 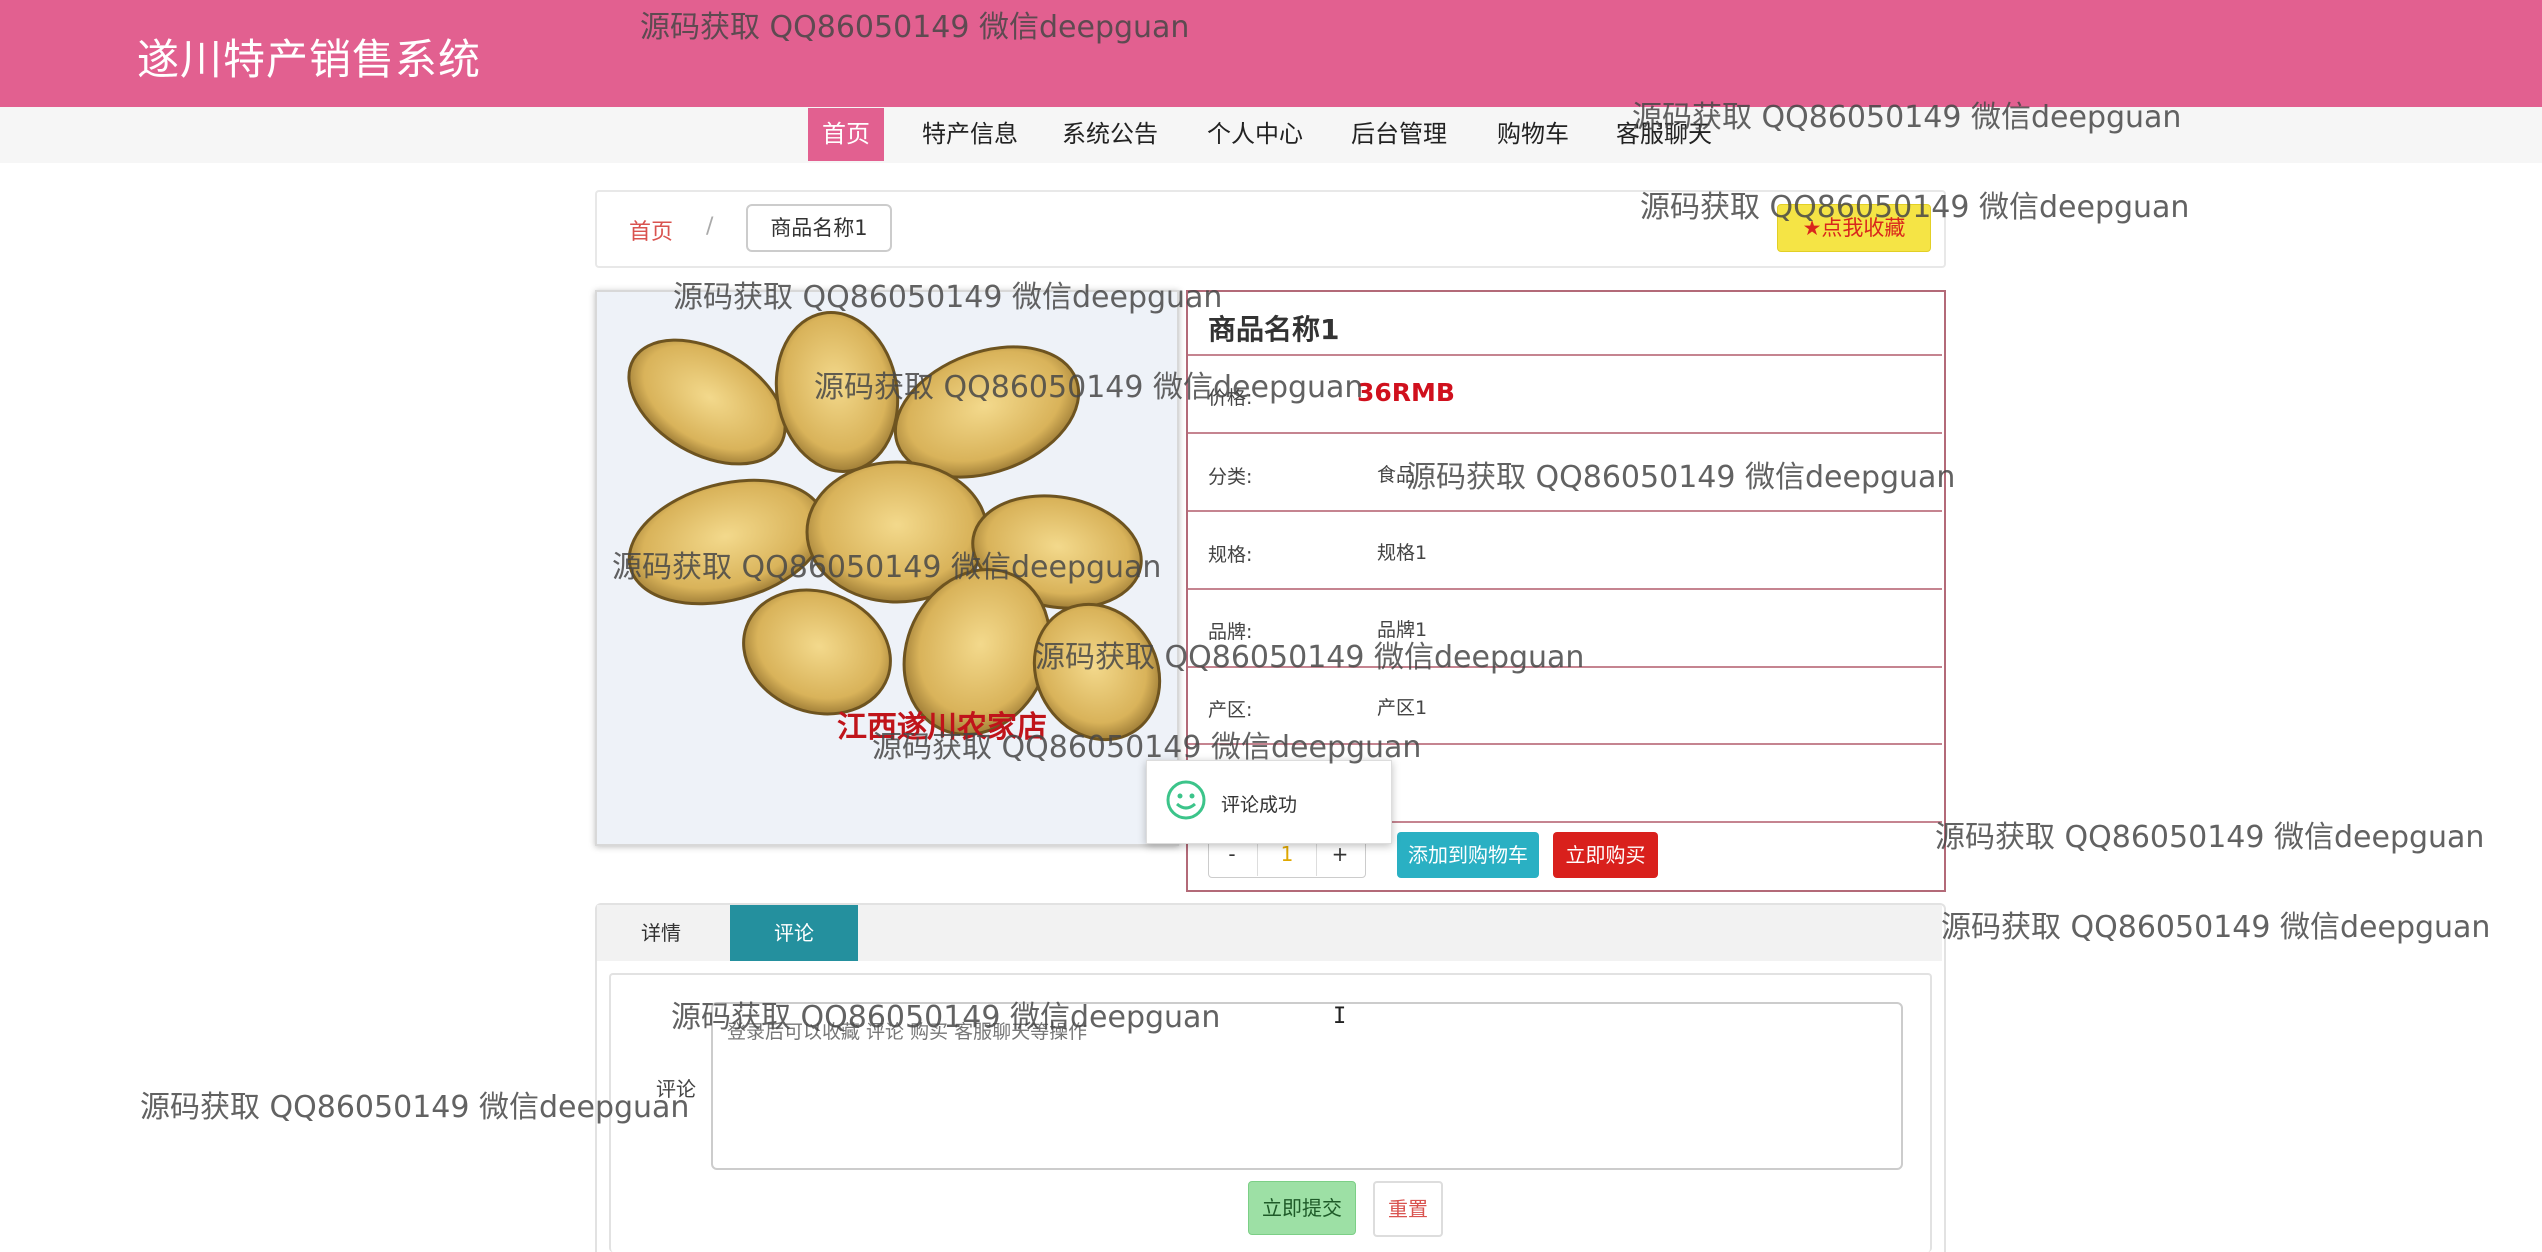 I want to click on comment-label: 评论, so click(x=676, y=1089).